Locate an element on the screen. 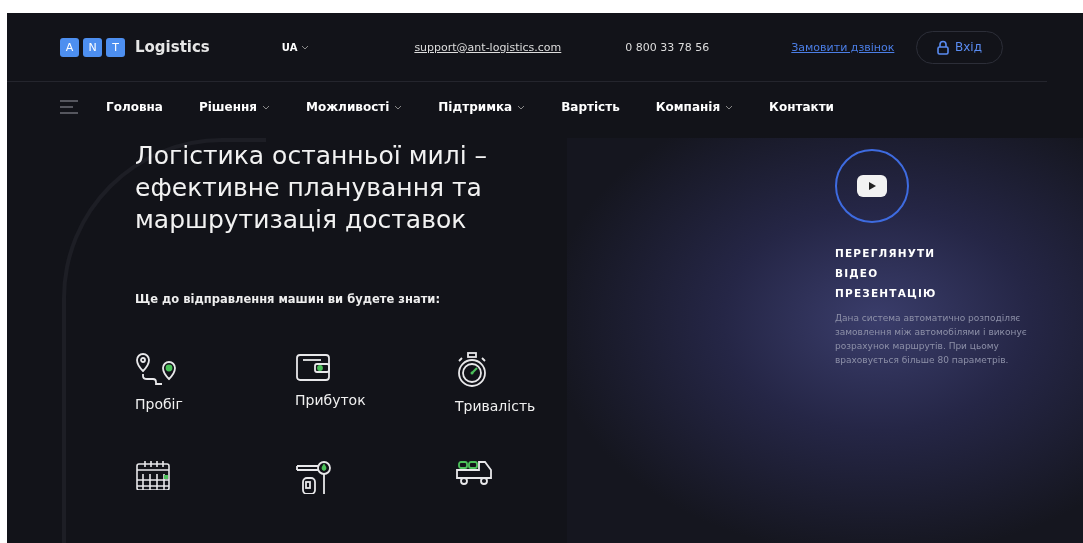 The height and width of the screenshot is (543, 1083). menu-icon is located at coordinates (69, 107).